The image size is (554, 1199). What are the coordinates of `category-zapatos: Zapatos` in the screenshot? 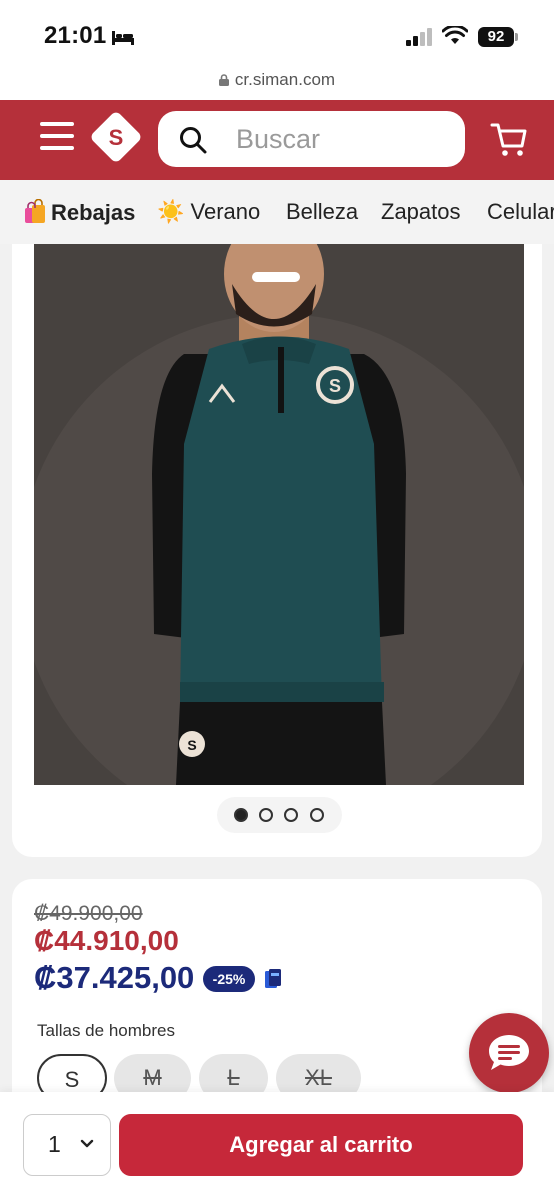 It's located at (421, 212).